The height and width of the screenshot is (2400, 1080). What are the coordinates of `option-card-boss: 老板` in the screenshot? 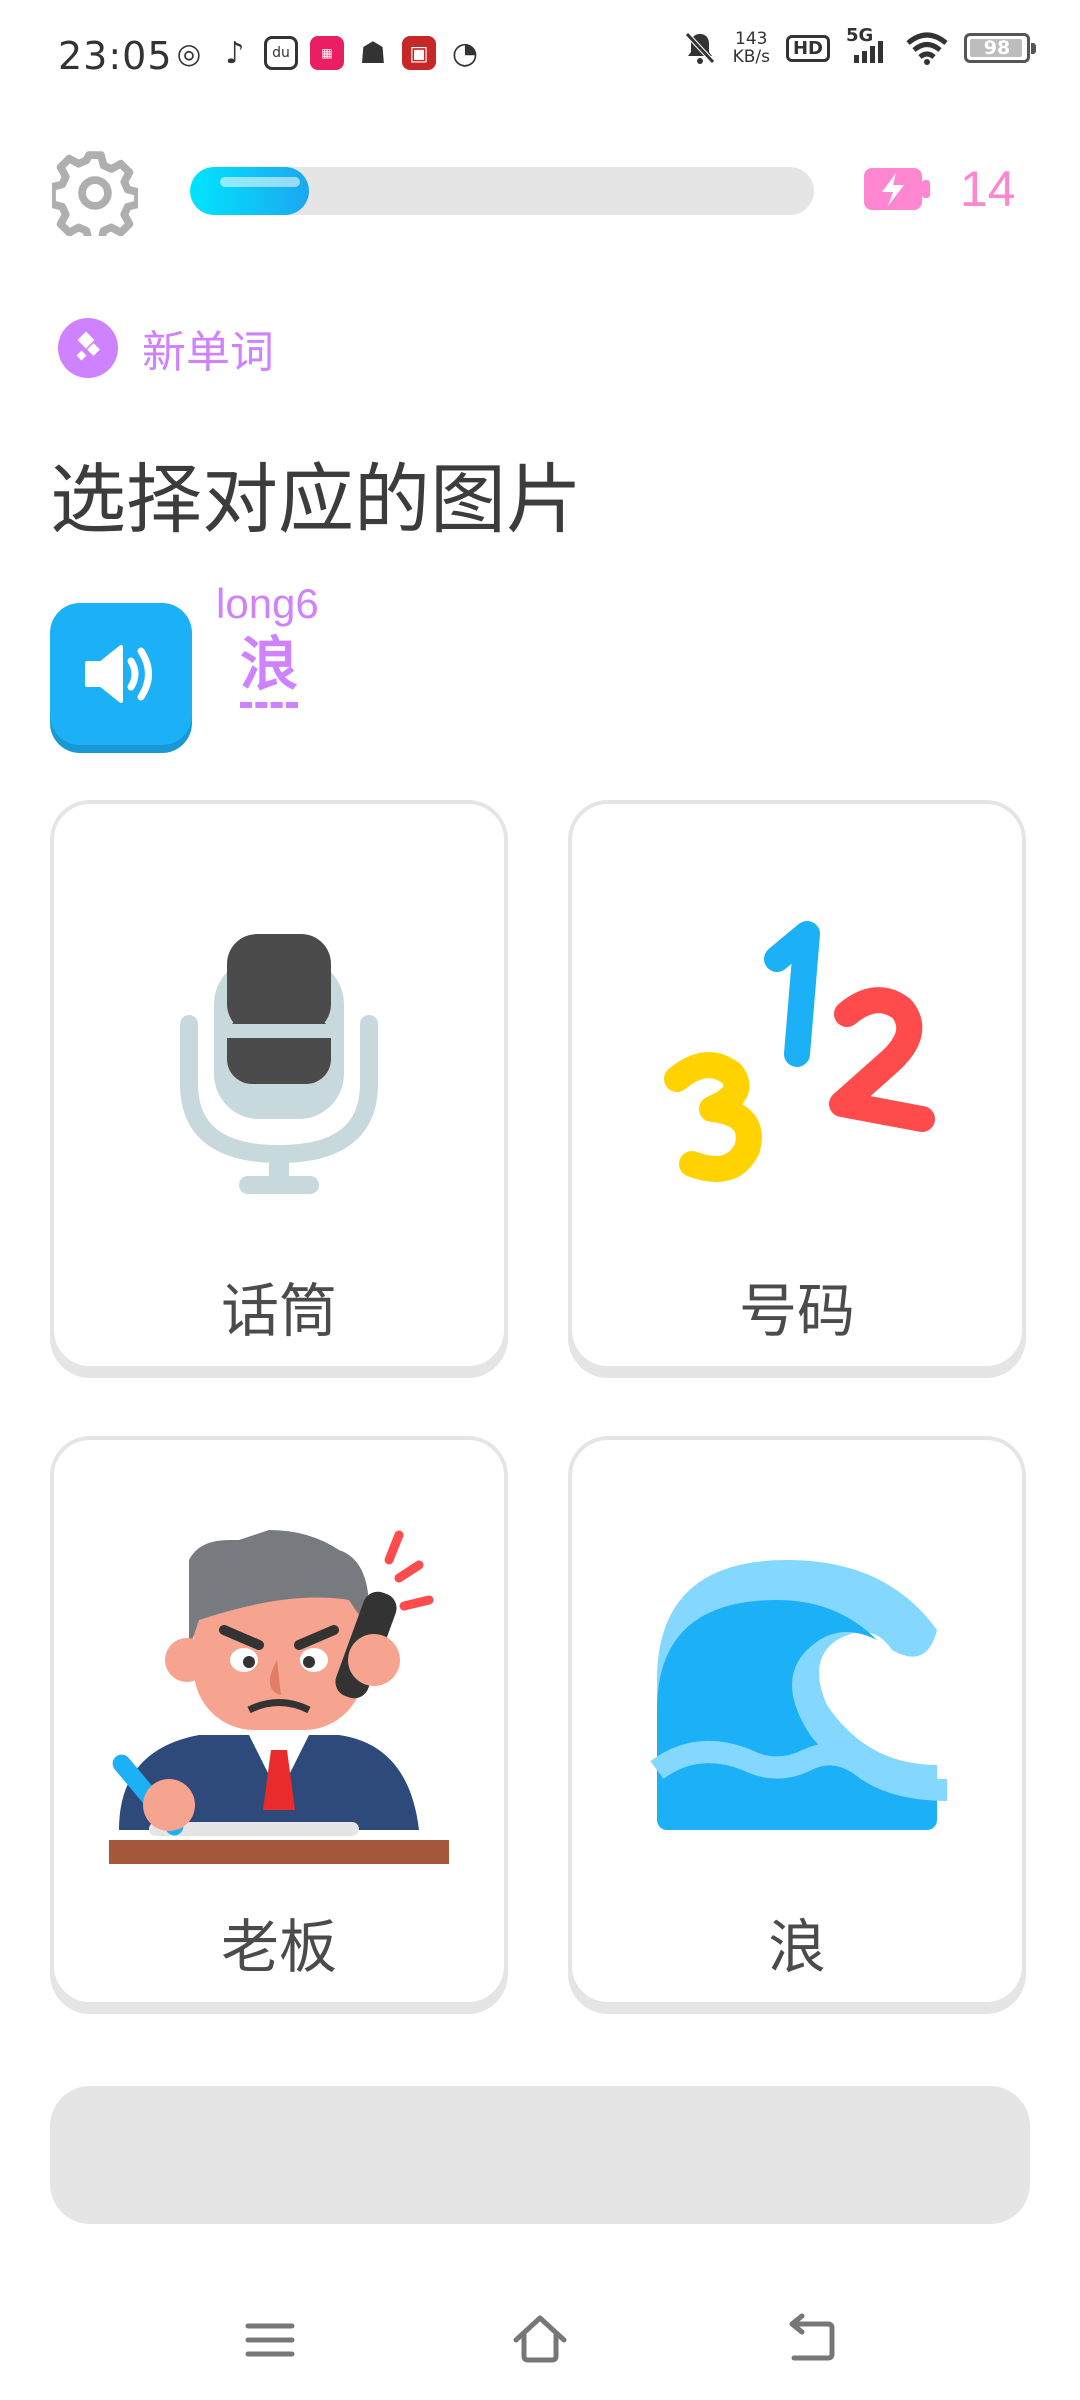 It's located at (279, 1721).